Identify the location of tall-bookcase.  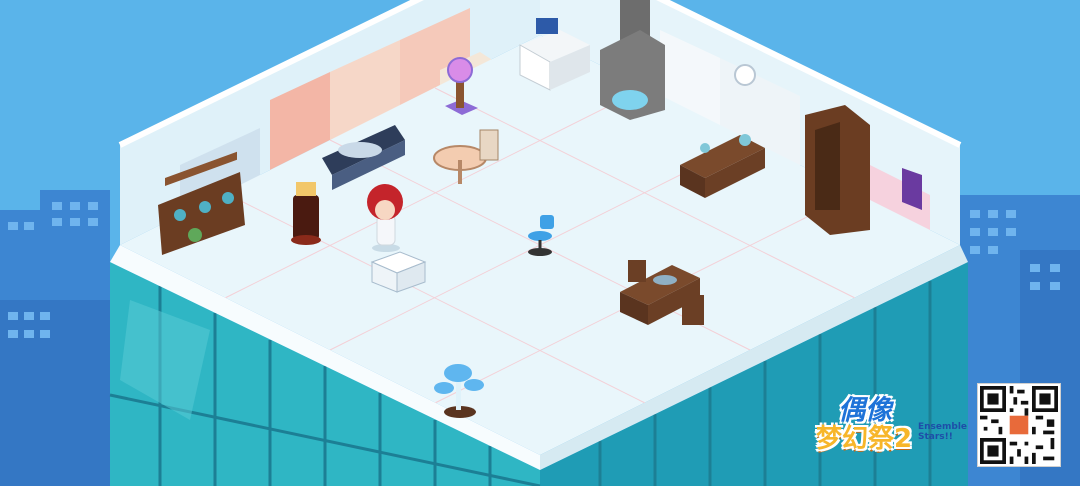
(837, 170).